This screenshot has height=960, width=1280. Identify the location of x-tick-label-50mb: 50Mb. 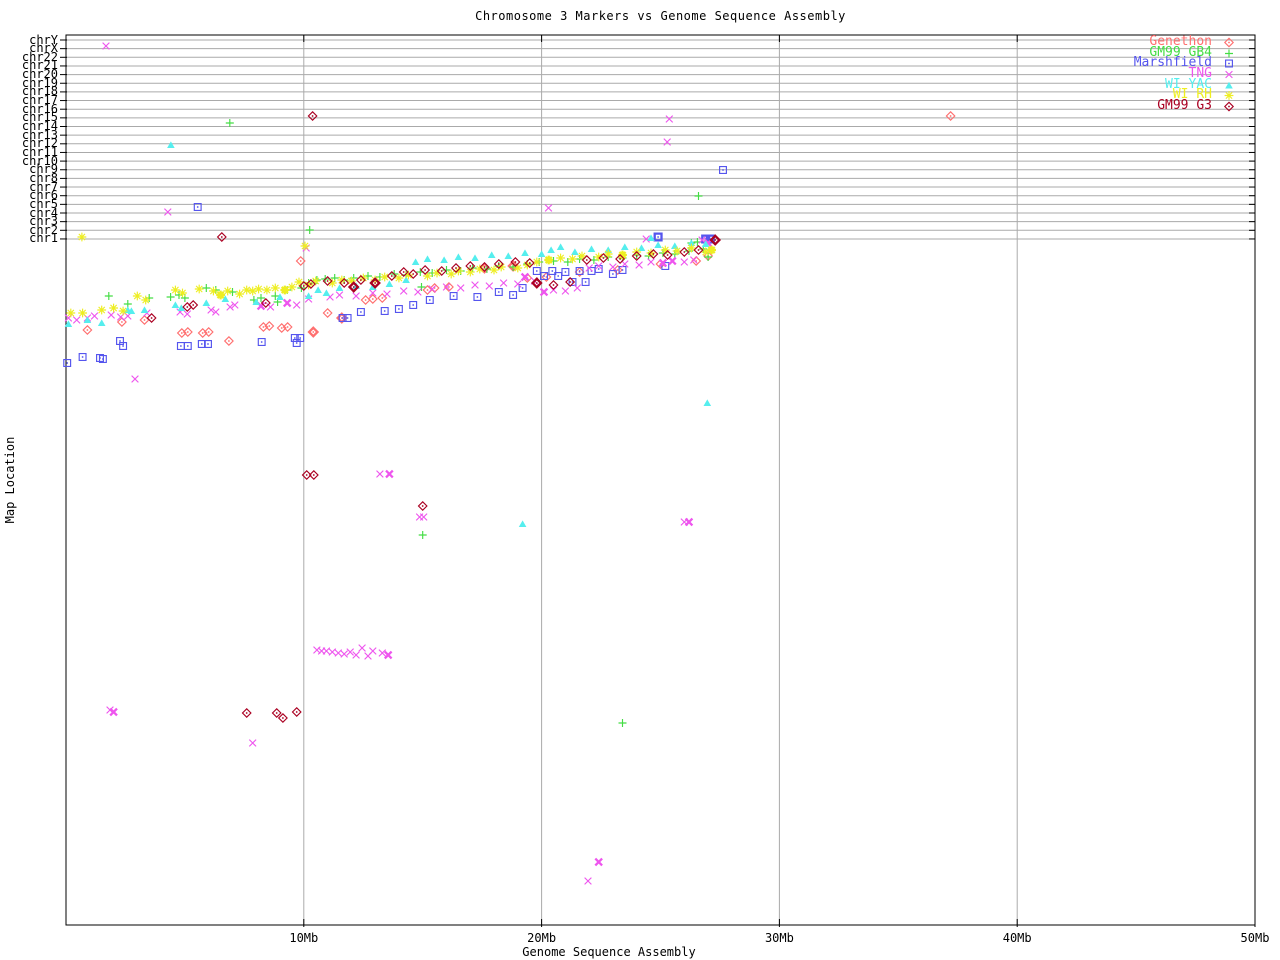
(1255, 938).